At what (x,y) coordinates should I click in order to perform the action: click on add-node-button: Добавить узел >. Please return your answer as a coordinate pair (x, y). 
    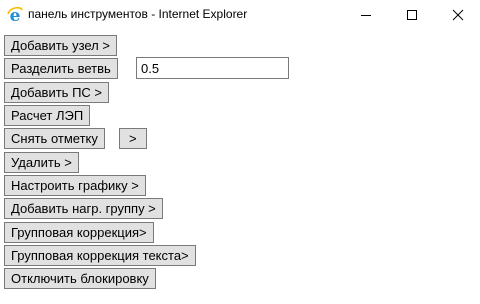
    Looking at the image, I should click on (60, 45).